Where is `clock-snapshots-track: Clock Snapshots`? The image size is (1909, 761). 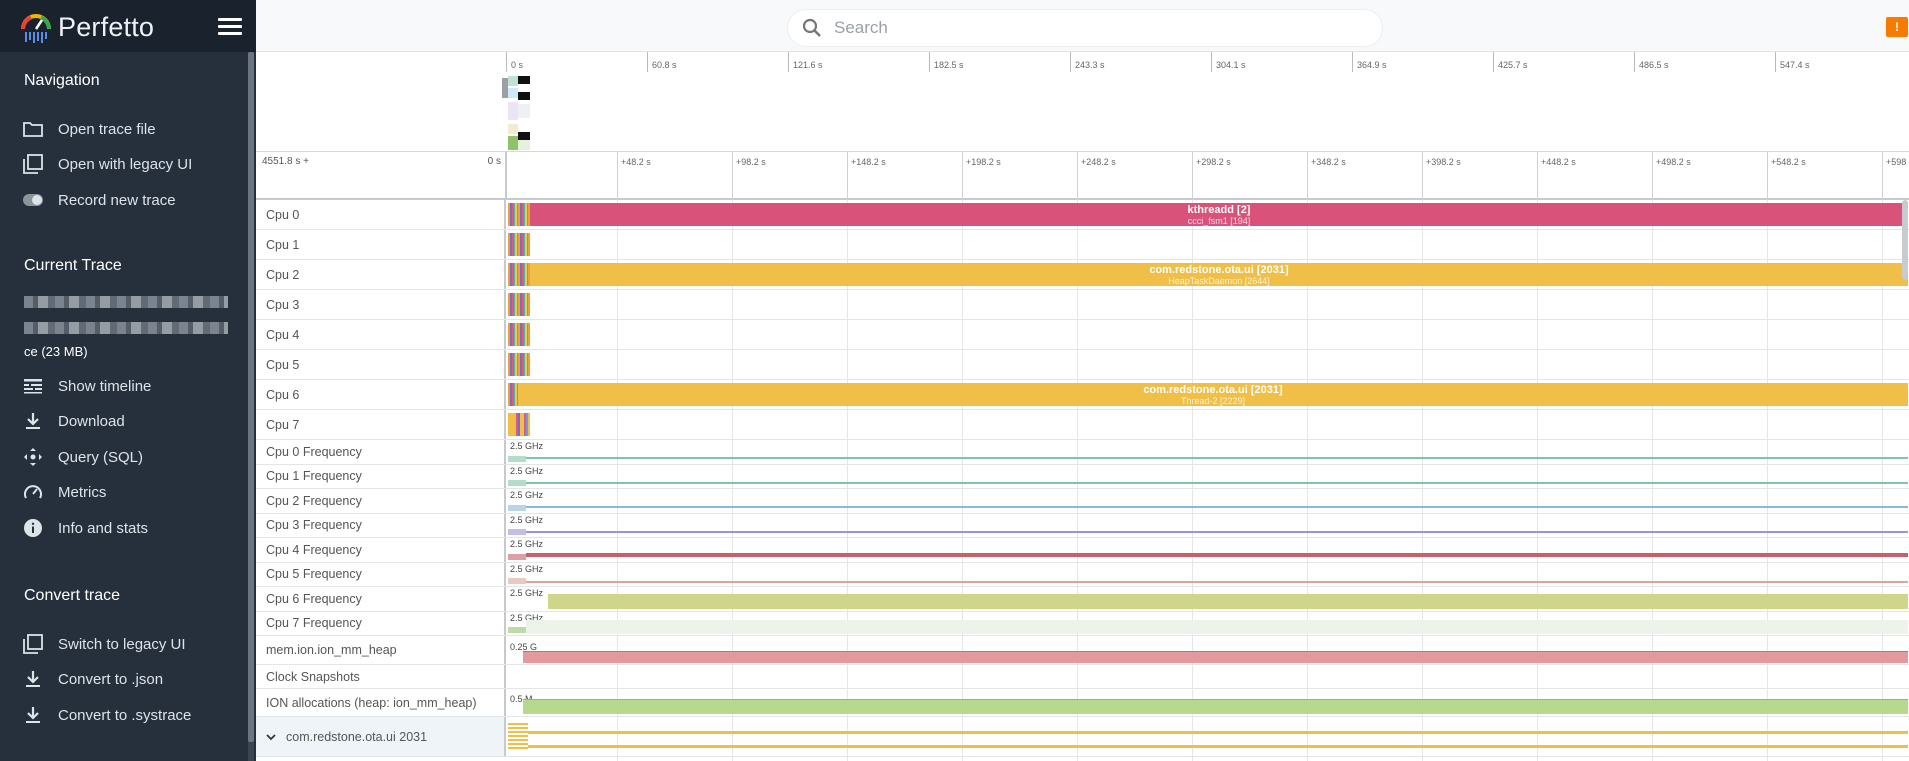
clock-snapshots-track: Clock Snapshots is located at coordinates (1082, 677).